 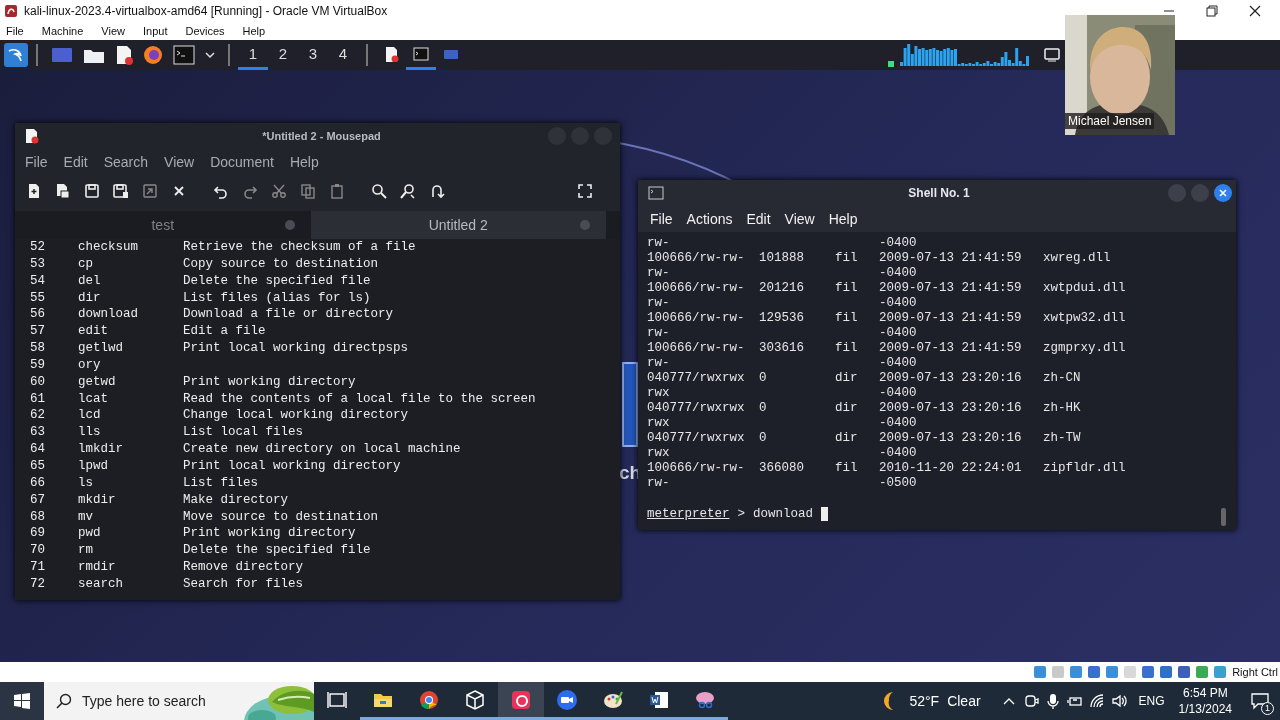 What do you see at coordinates (101, 348) in the screenshot?
I see `command-text: getlwd` at bounding box center [101, 348].